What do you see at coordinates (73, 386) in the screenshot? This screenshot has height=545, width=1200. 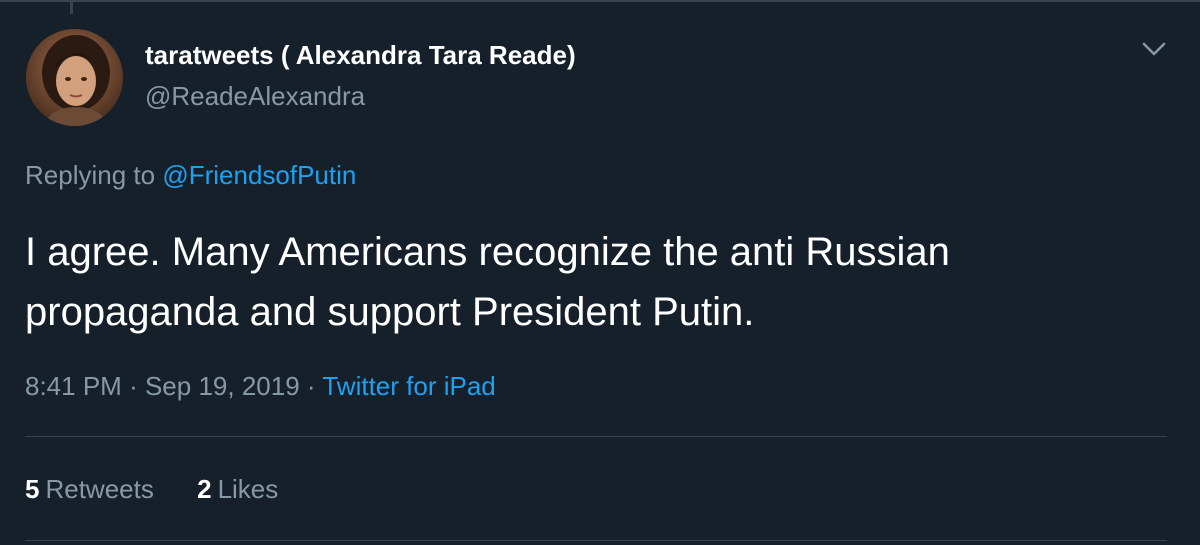 I see `tweet-time: 8:41 PM` at bounding box center [73, 386].